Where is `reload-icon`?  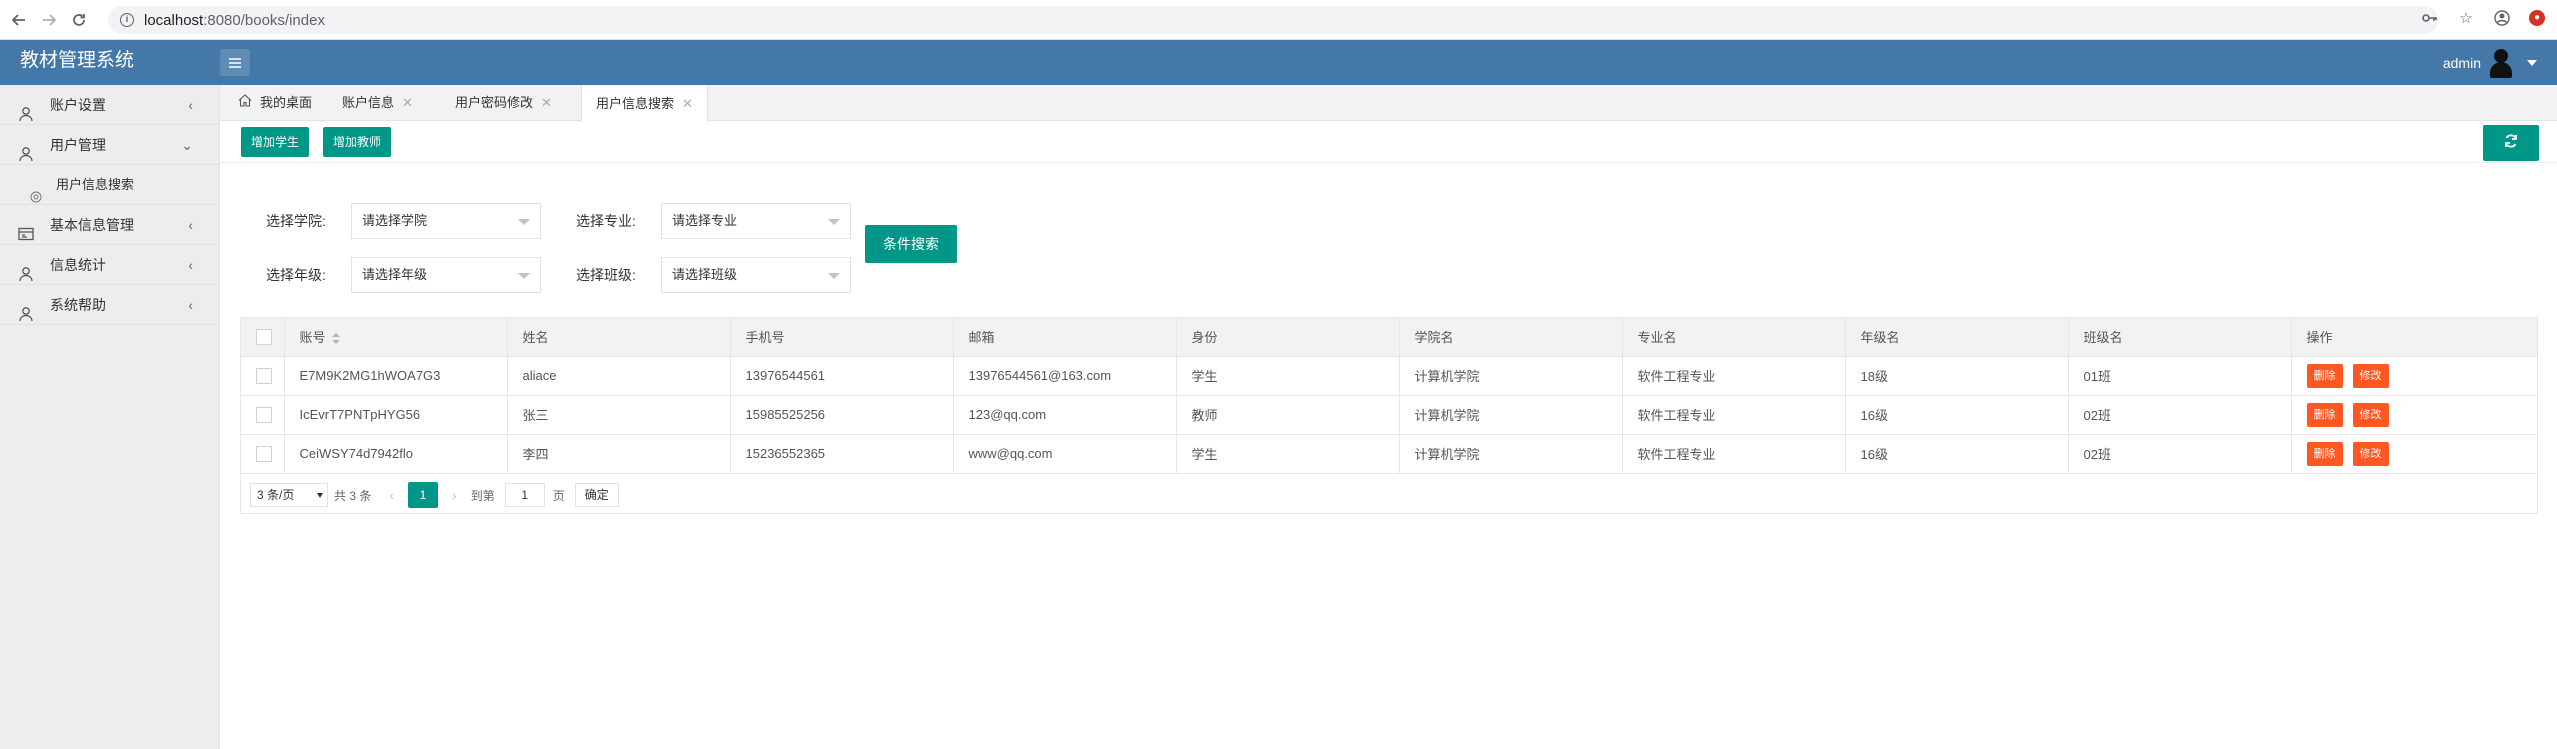
reload-icon is located at coordinates (79, 20).